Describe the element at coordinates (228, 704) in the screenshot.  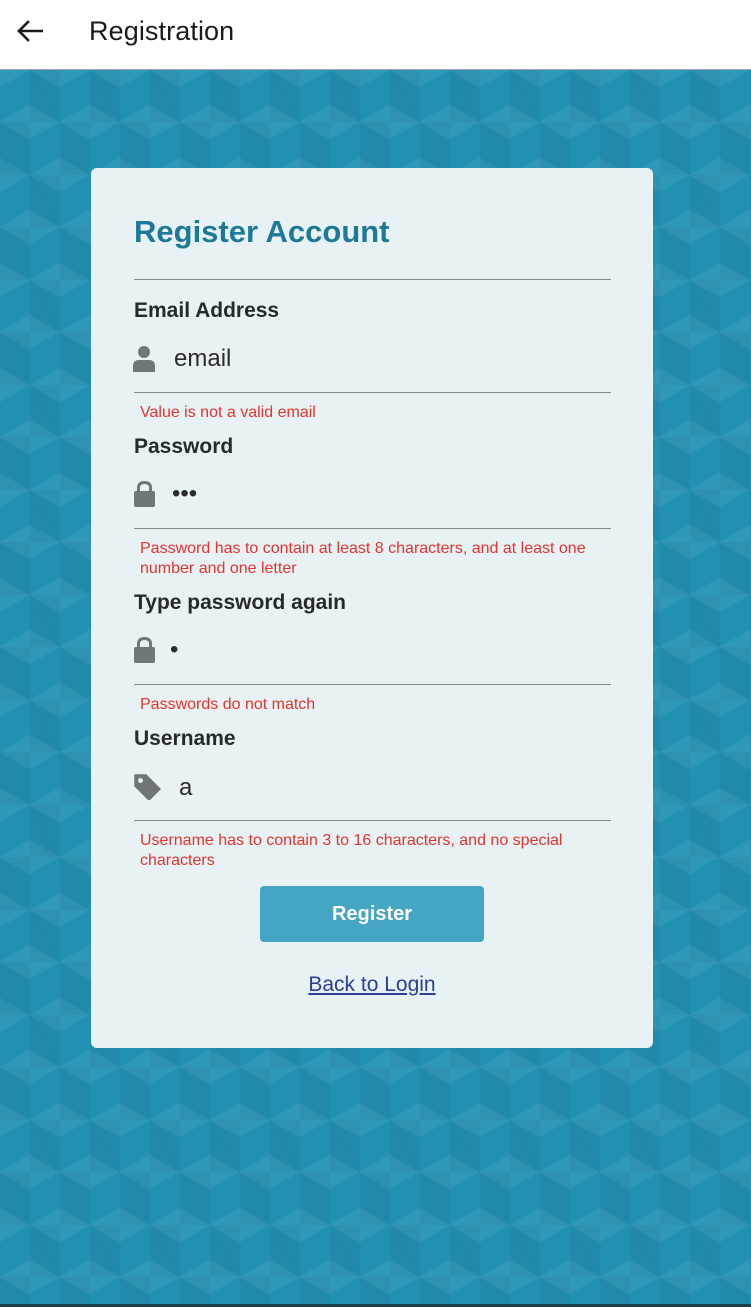
I see `password-again-error: Passwords do not match` at that location.